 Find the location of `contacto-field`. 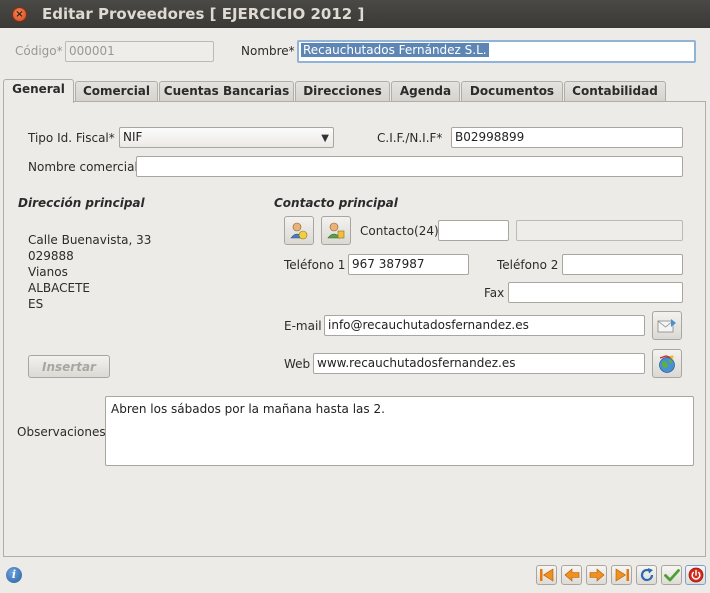

contacto-field is located at coordinates (473, 230).